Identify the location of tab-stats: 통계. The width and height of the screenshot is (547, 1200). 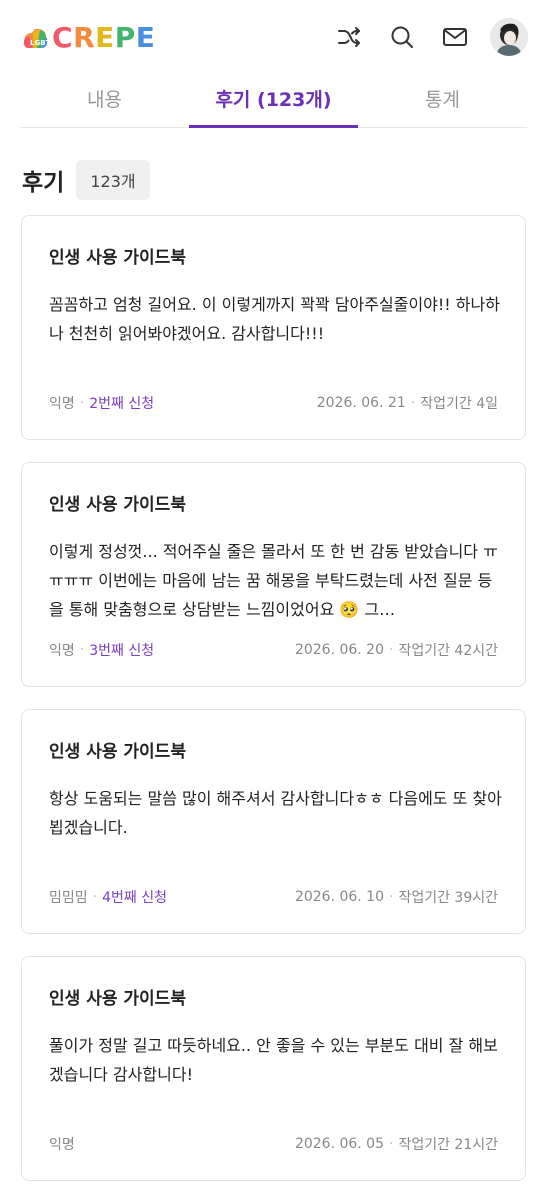
(442, 102).